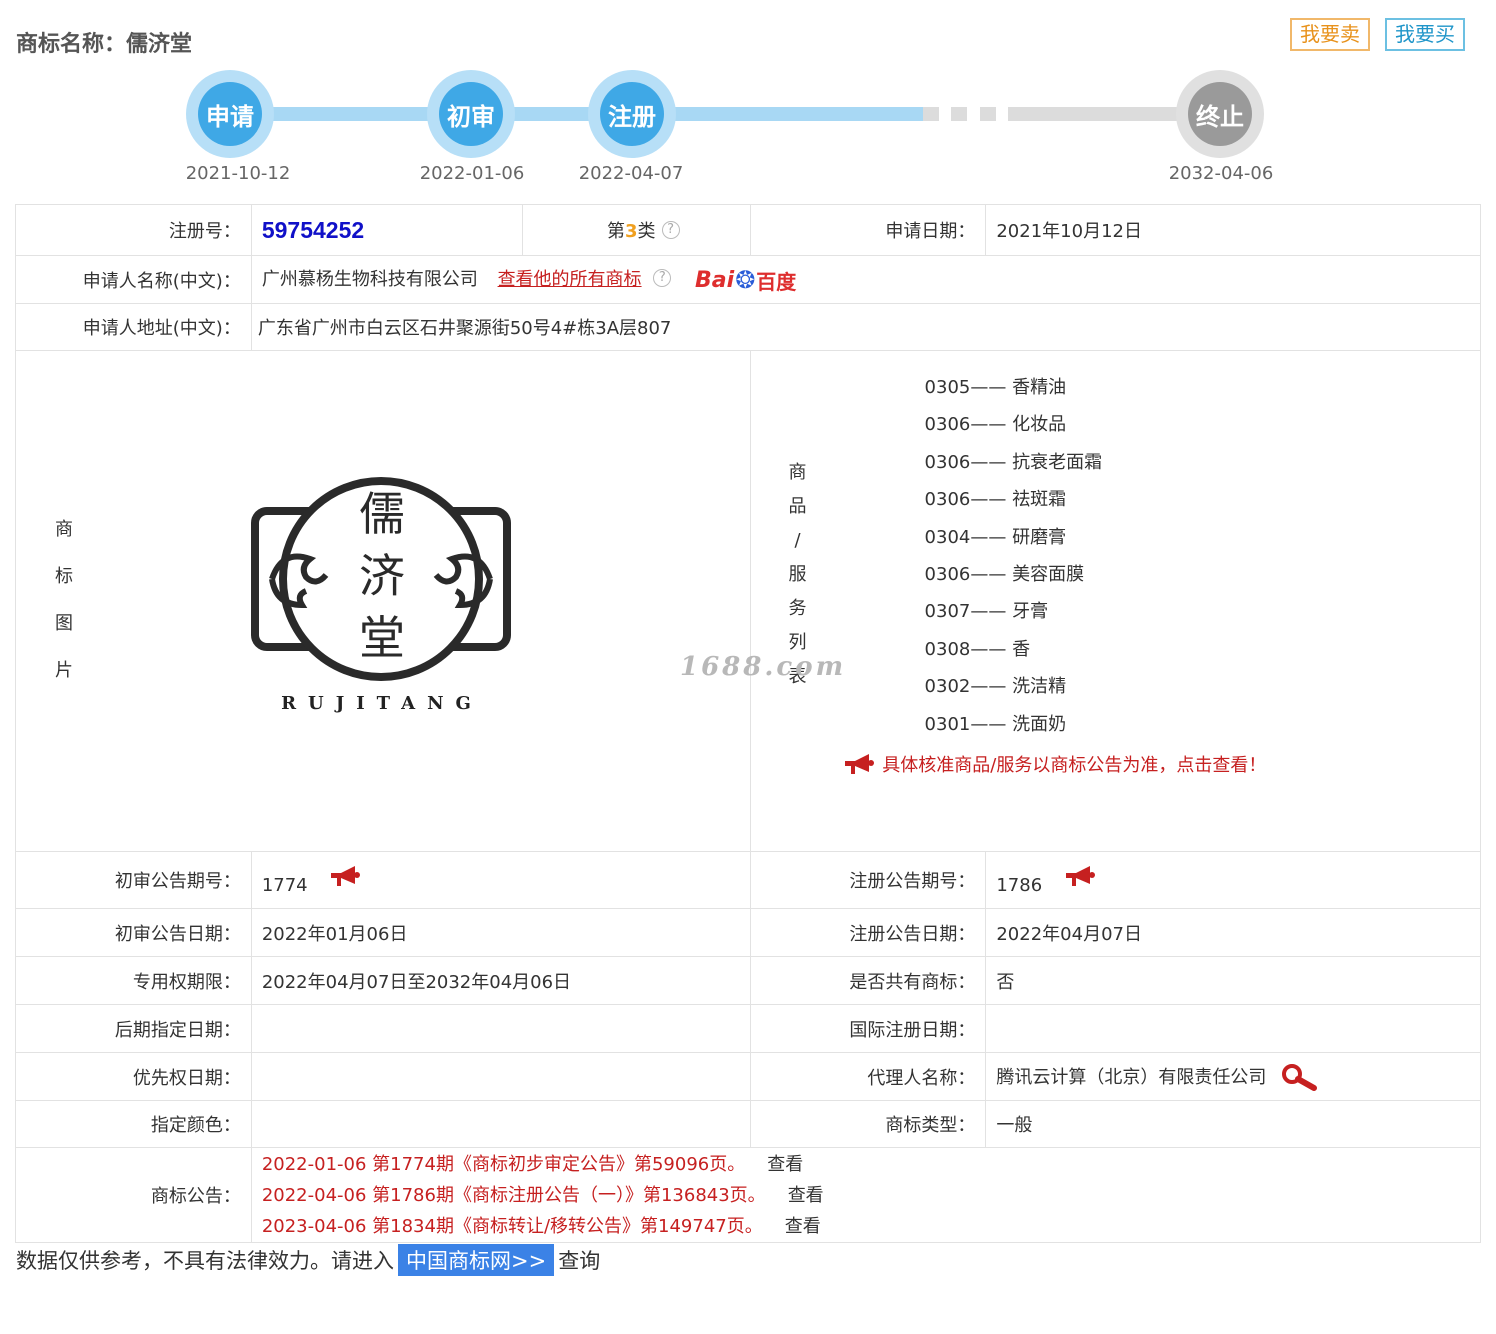 The image size is (1496, 1334). What do you see at coordinates (995, 425) in the screenshot?
I see `list-item: 0306—— 化妆品` at bounding box center [995, 425].